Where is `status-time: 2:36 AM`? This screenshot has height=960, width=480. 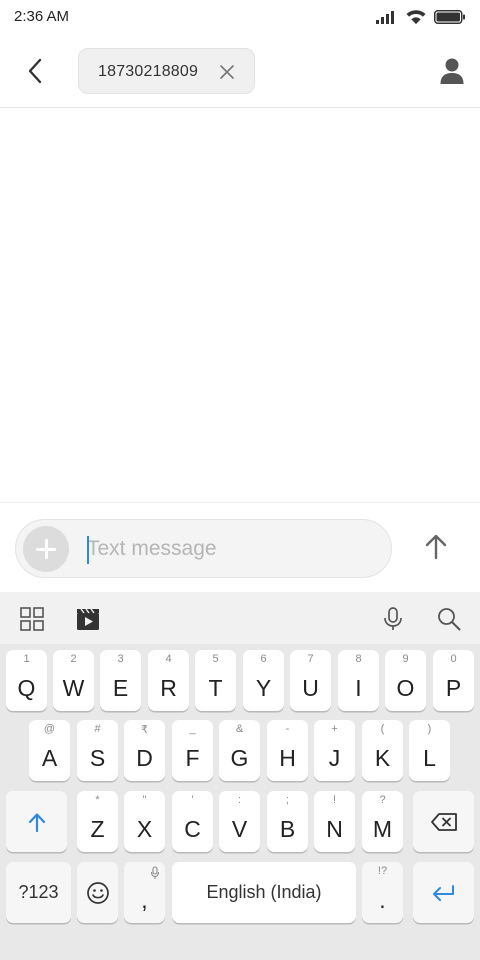
status-time: 2:36 AM is located at coordinates (42, 16).